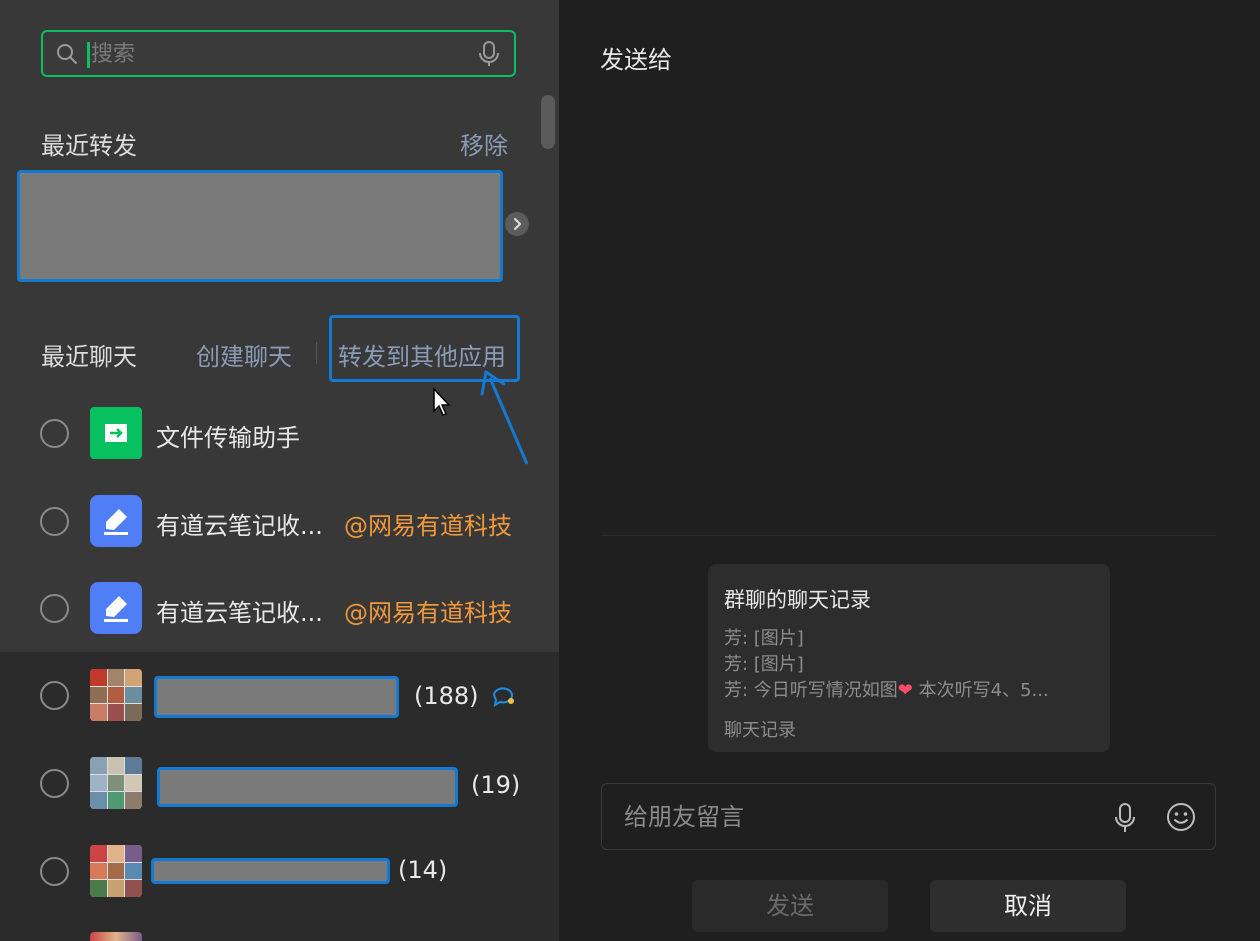 This screenshot has width=1260, height=941. I want to click on heart-icon: ❤, so click(905, 690).